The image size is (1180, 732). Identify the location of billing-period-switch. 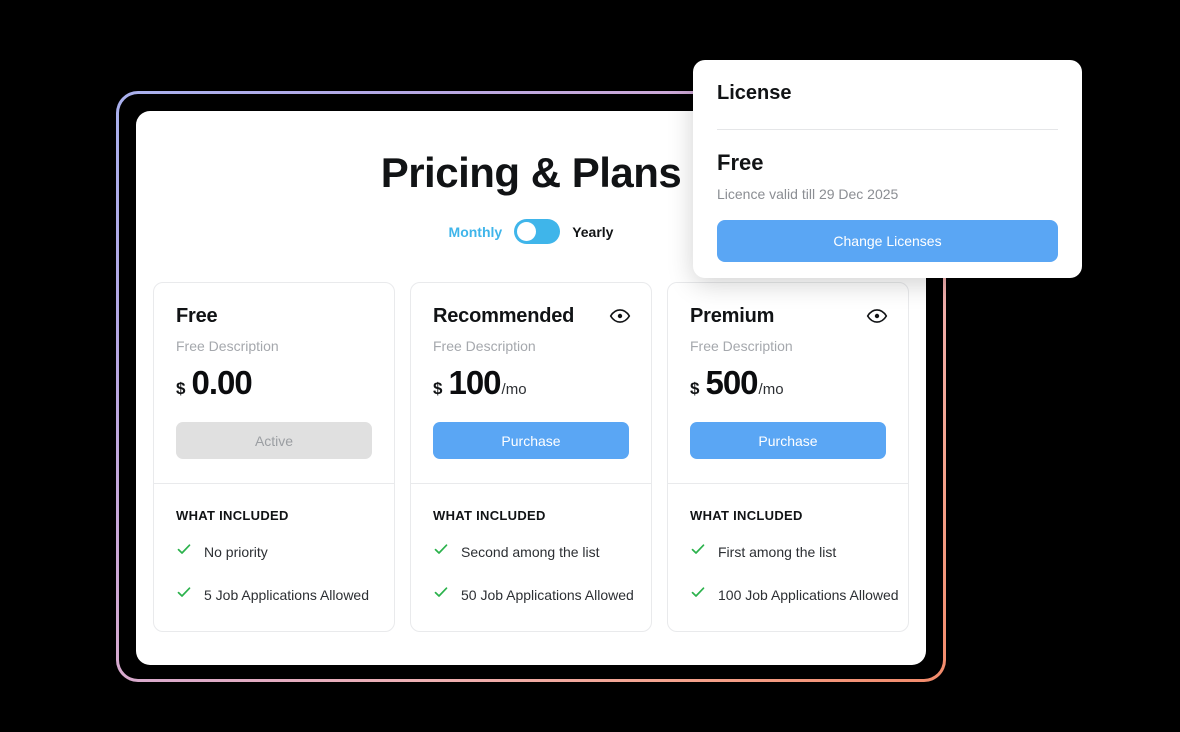
(537, 231).